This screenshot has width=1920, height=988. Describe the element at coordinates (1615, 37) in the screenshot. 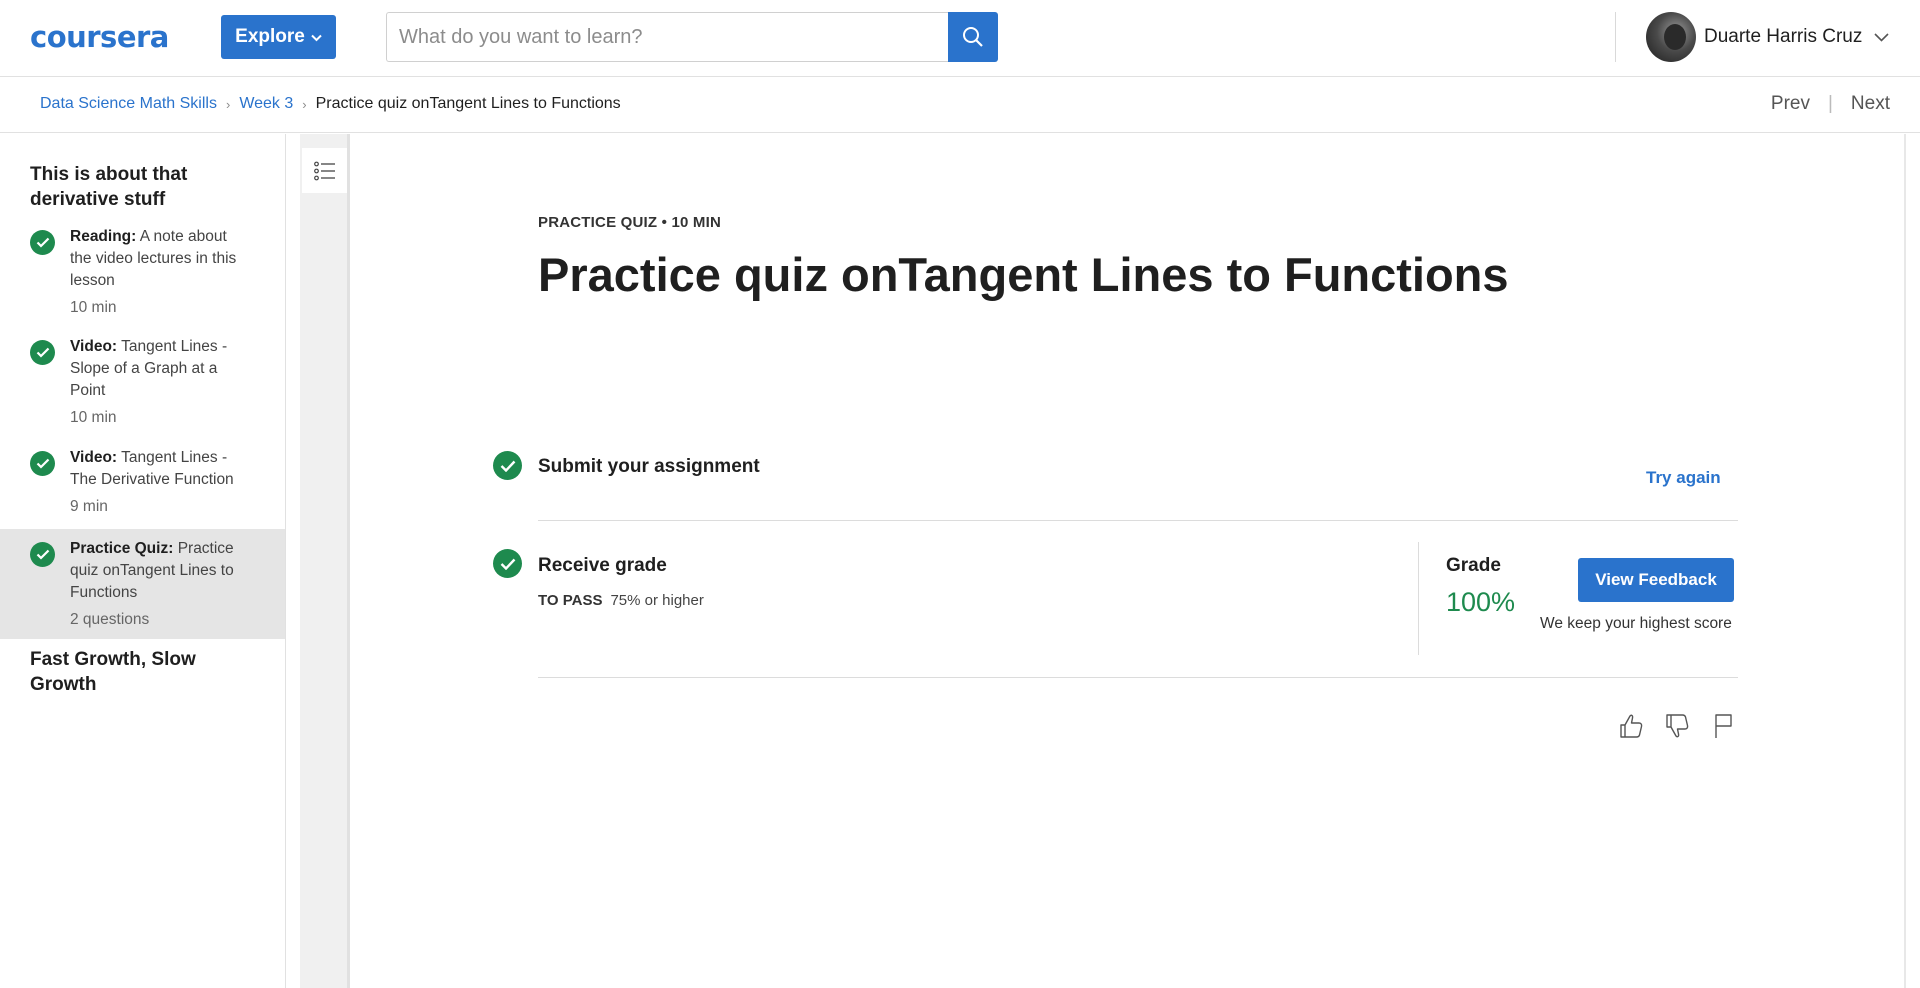

I see `header-divider` at that location.